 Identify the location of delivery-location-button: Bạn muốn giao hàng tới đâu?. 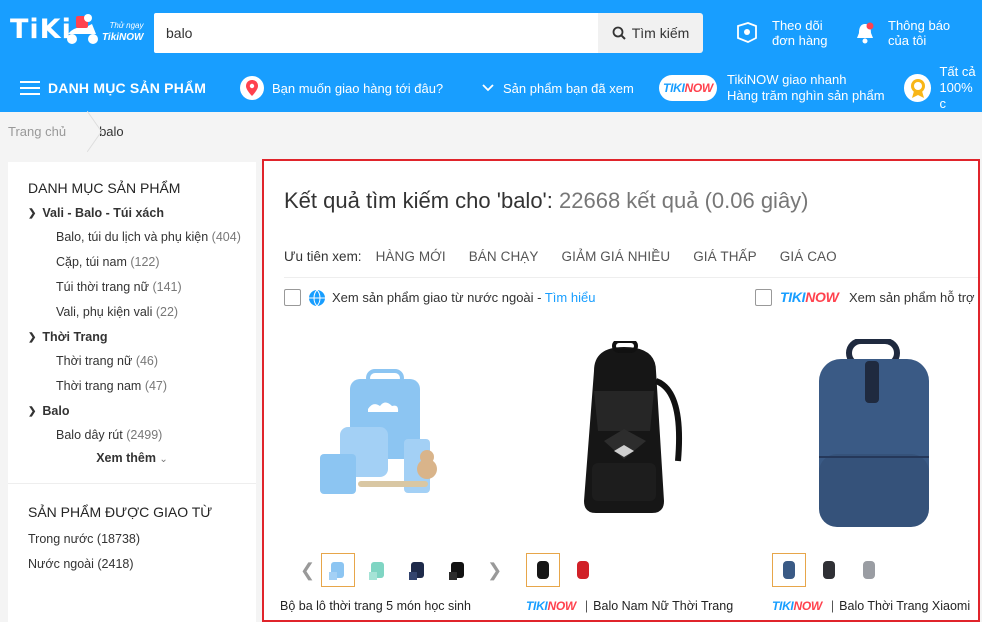
(341, 88).